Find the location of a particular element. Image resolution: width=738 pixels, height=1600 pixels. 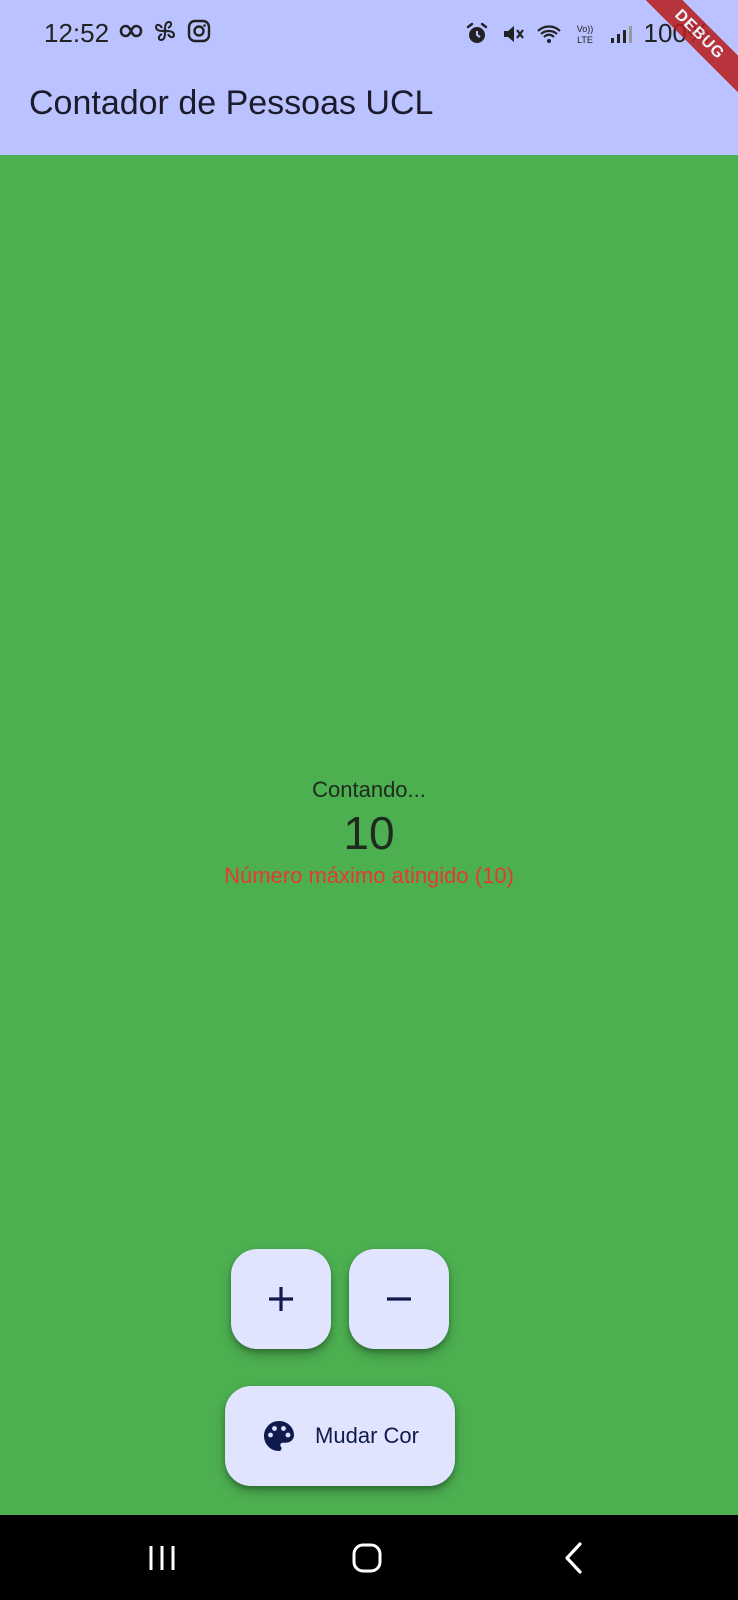

system-navigation-bar is located at coordinates (369, 1557).